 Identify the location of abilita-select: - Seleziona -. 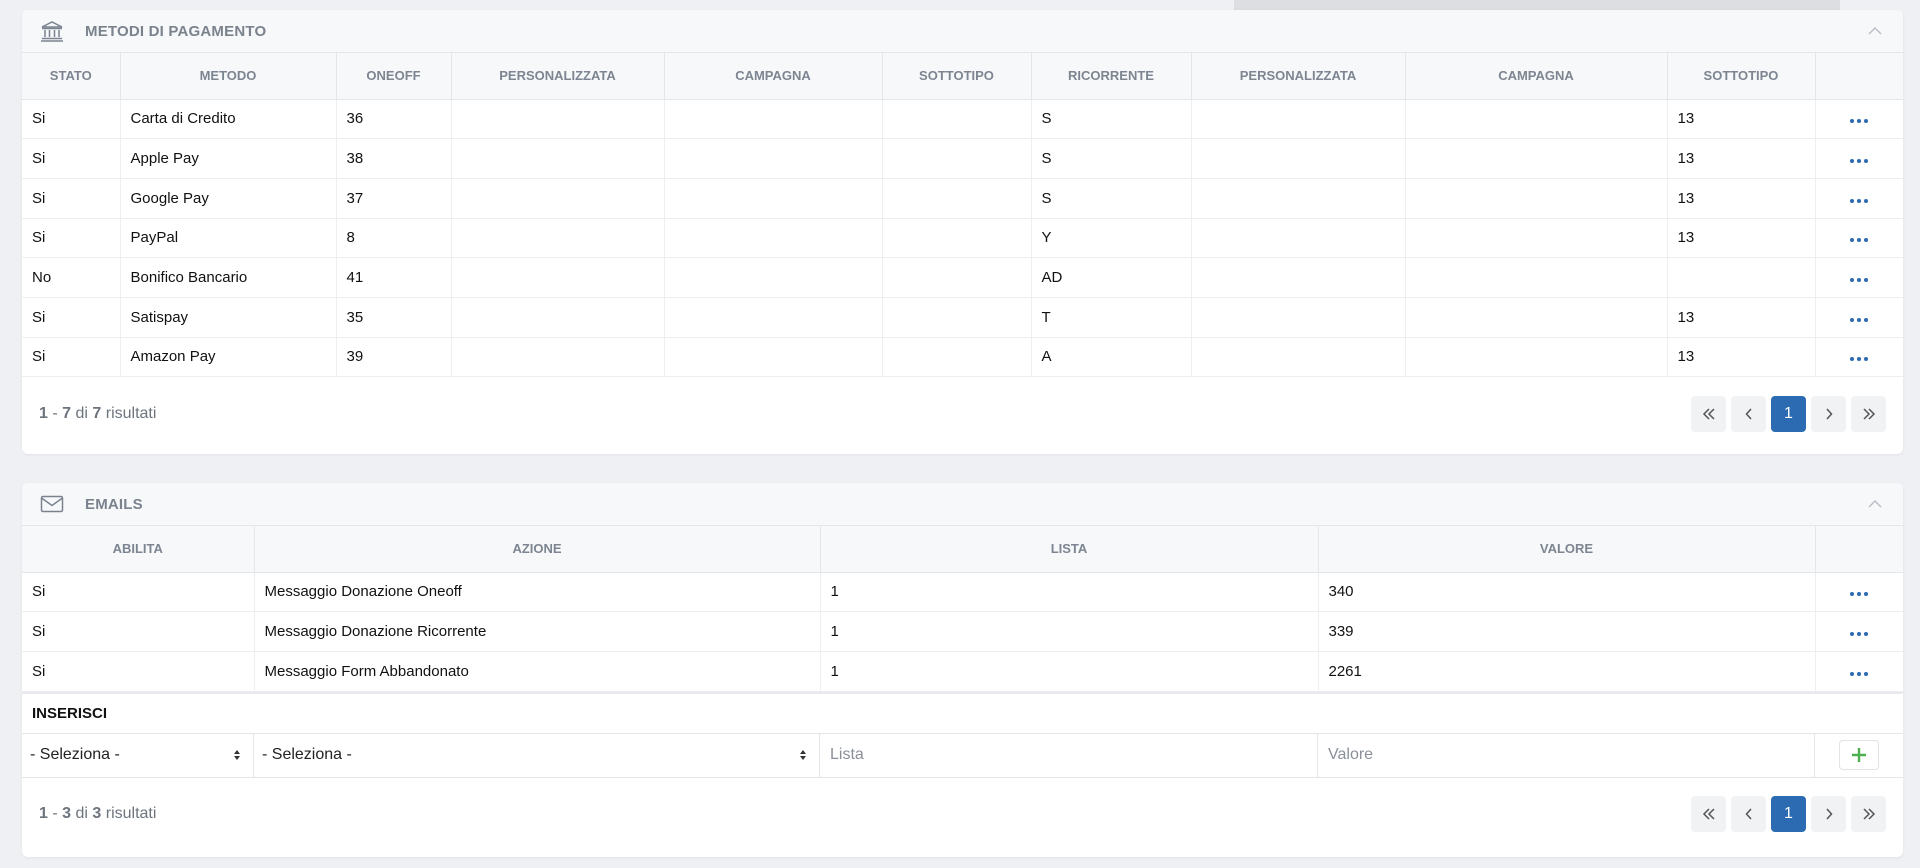
(137, 755).